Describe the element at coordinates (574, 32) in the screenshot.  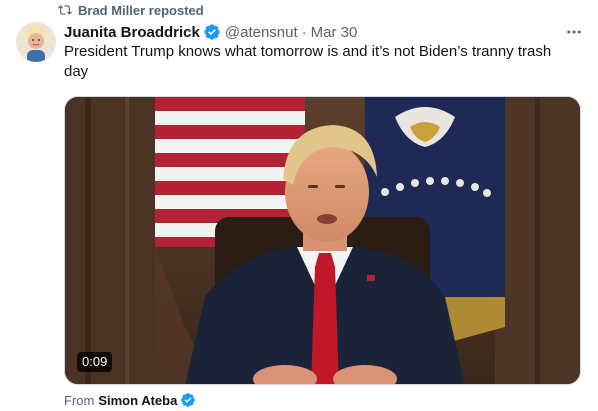
I see `more-horizontal-icon` at that location.